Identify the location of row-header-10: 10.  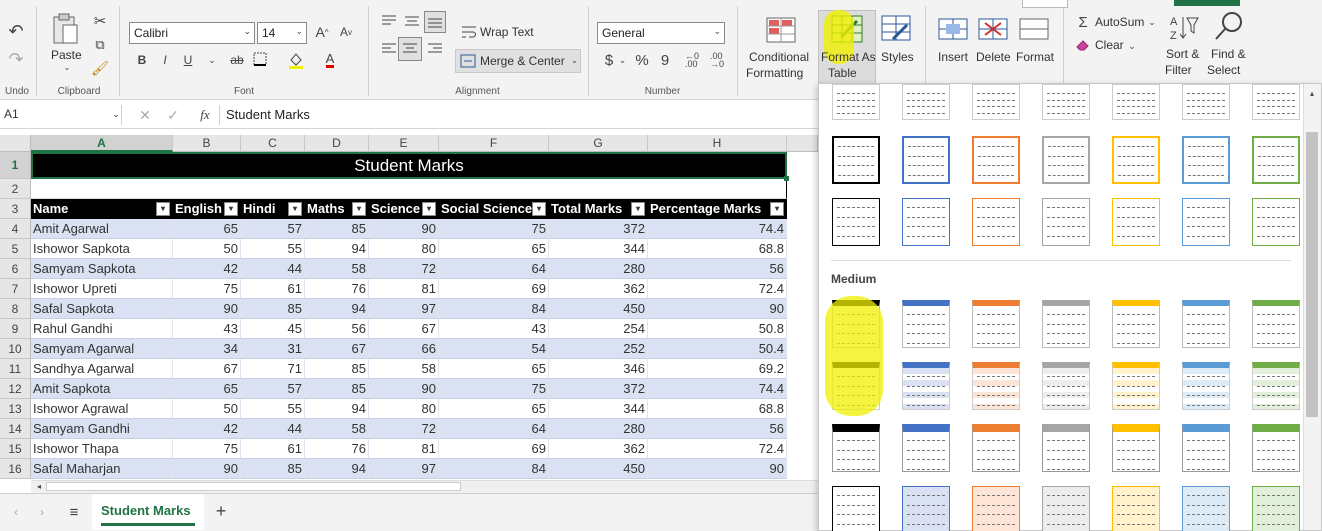
(15, 349).